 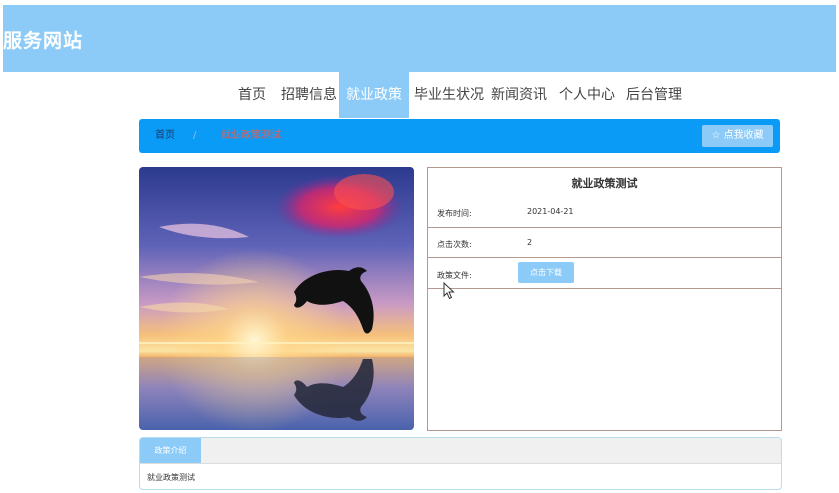 I want to click on site-title: 服务网站, so click(x=43, y=41).